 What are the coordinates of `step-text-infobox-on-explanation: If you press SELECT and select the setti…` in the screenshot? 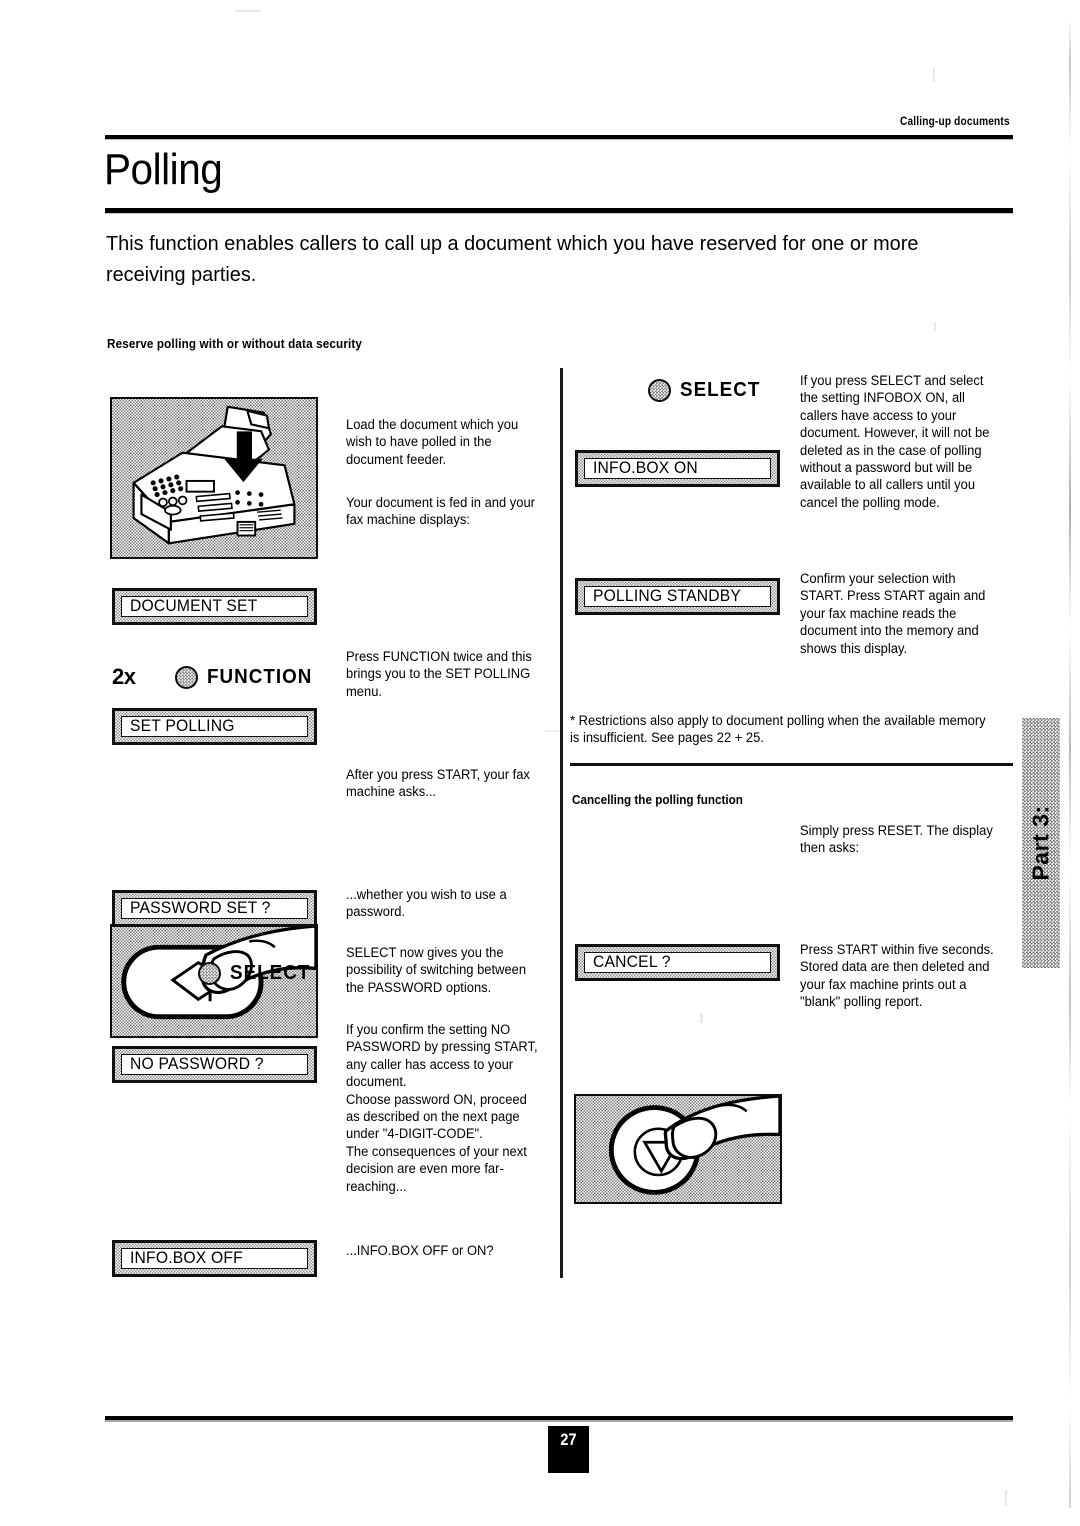 It's located at (895, 441).